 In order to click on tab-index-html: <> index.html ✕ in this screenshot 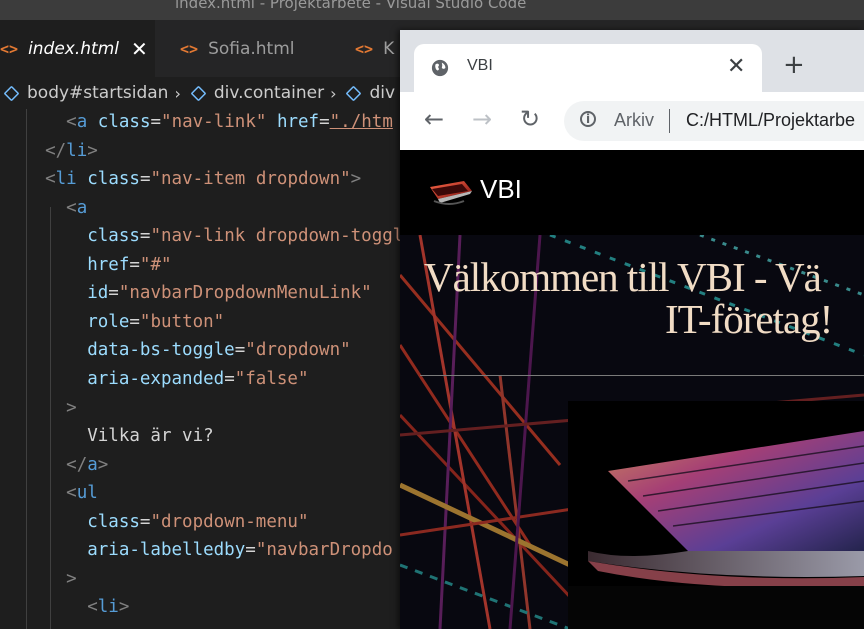, I will do `click(77, 48)`.